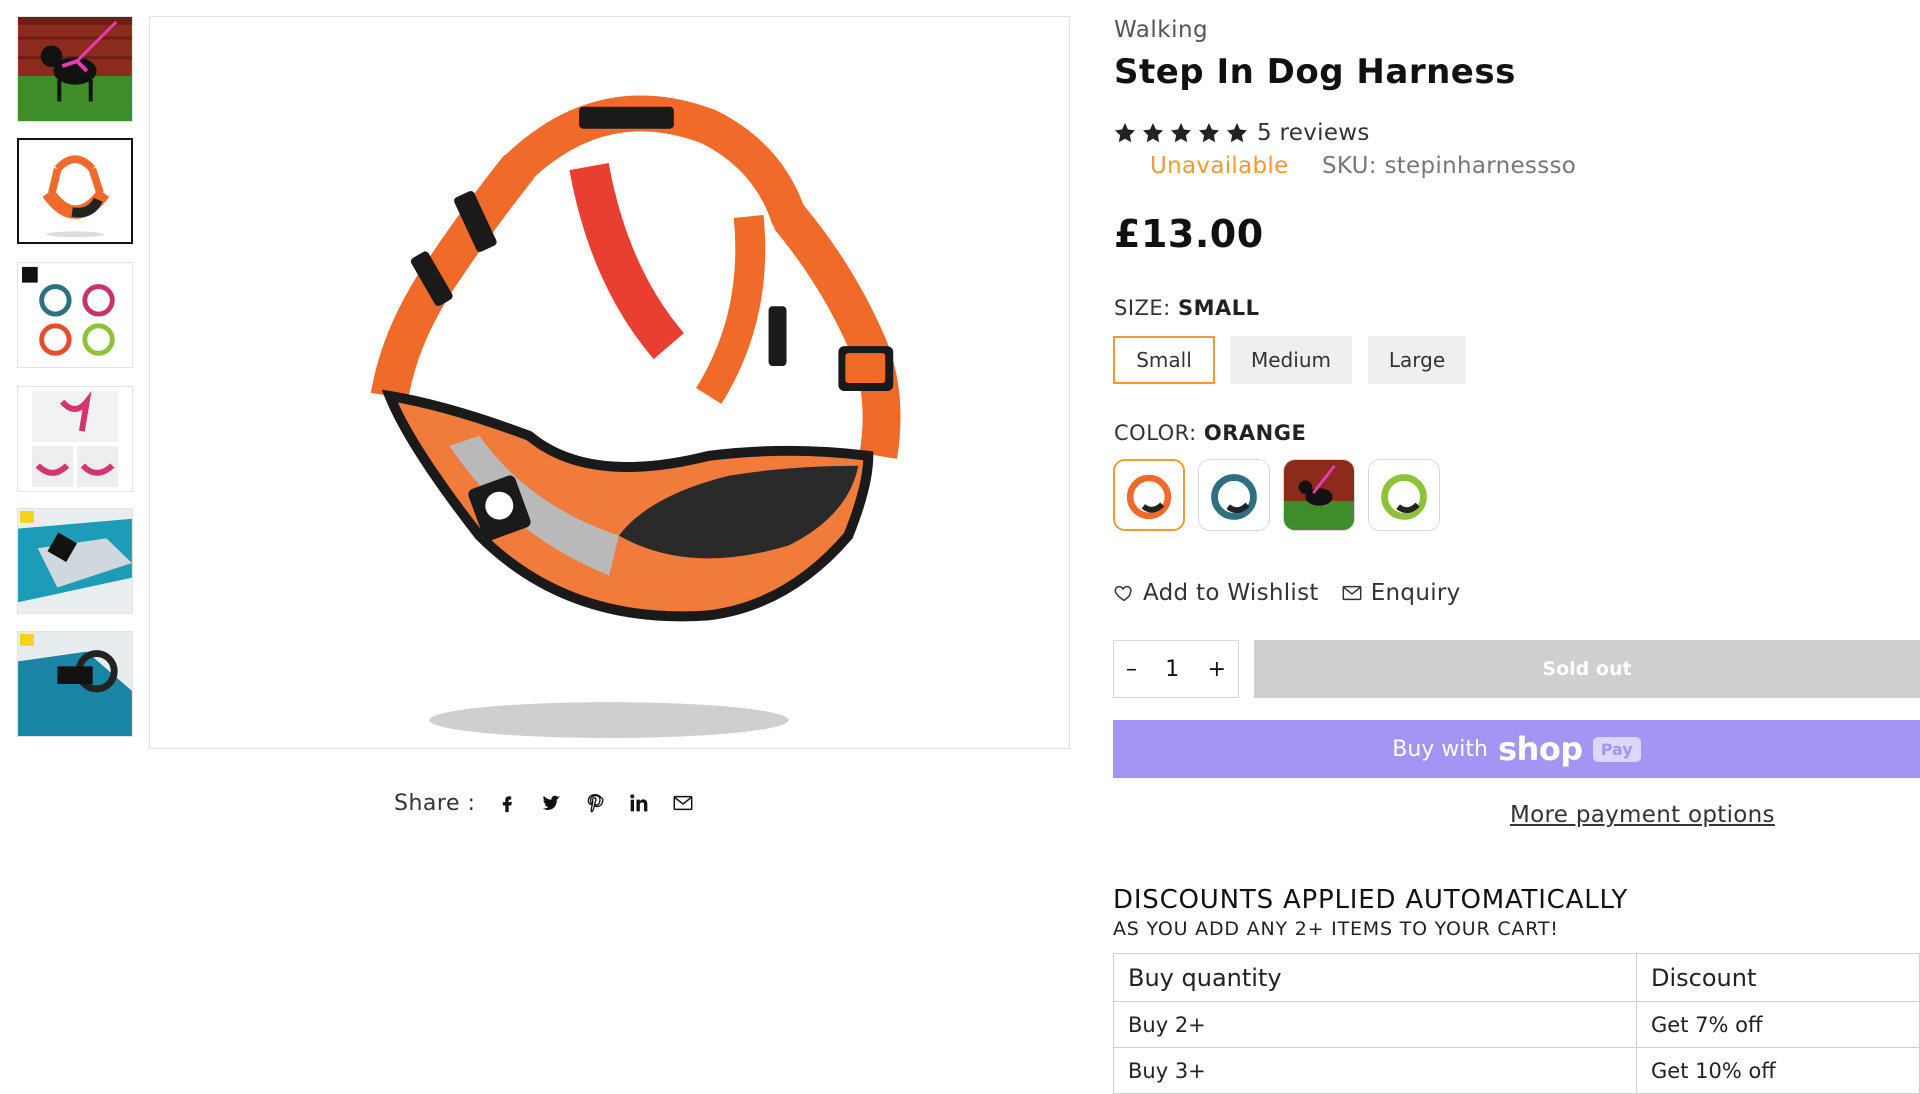  I want to click on thumbnail-teal-detail, so click(75, 561).